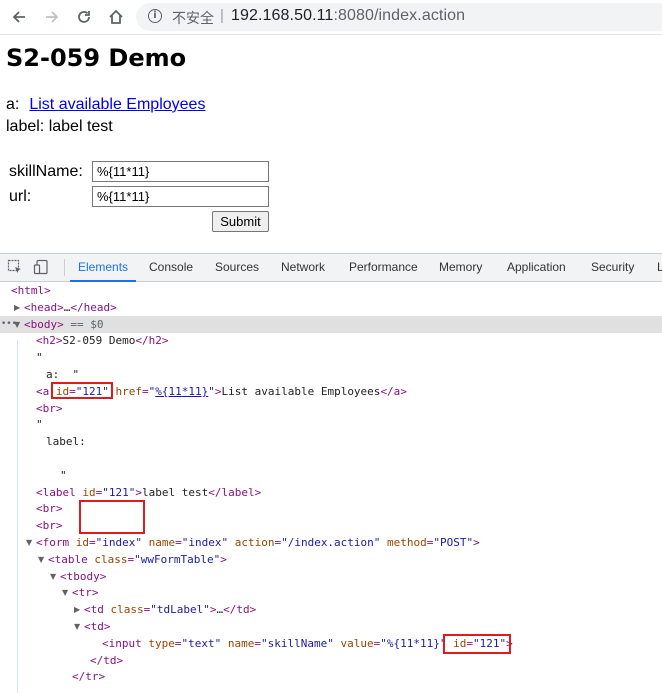 The image size is (662, 693). What do you see at coordinates (137, 559) in the screenshot?
I see `dom-node-code: <table class="wwFormTable">` at bounding box center [137, 559].